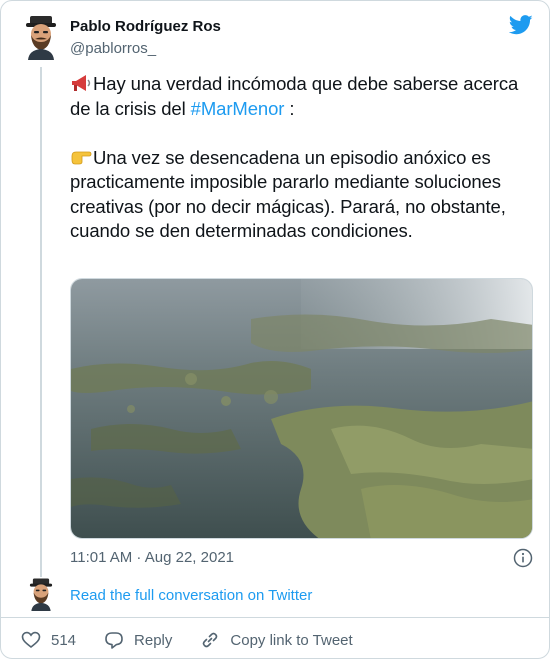 The width and height of the screenshot is (550, 659). Describe the element at coordinates (152, 557) in the screenshot. I see `tweet-timestamp: 11:01 AM · Aug 22, 2021` at that location.